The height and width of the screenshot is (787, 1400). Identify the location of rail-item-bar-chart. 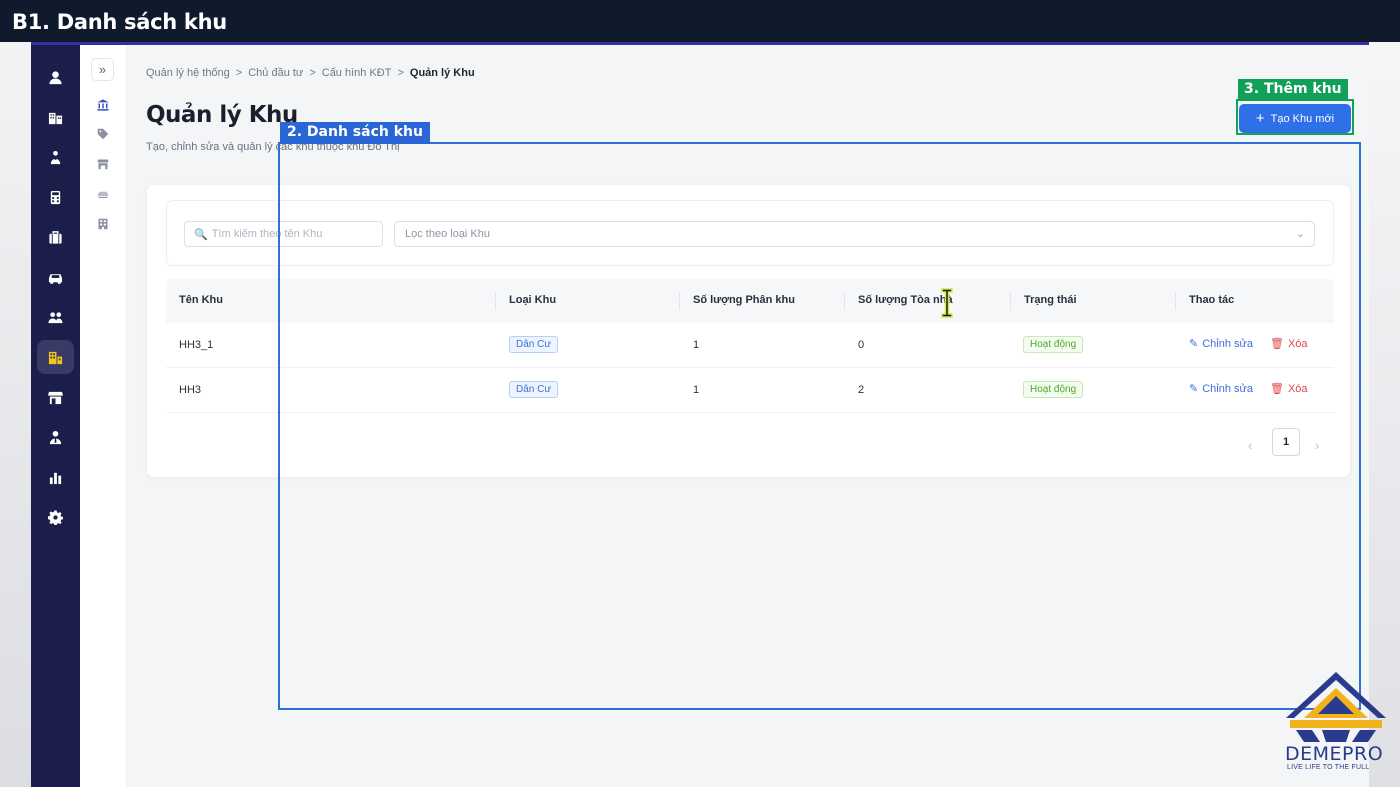
(55, 477).